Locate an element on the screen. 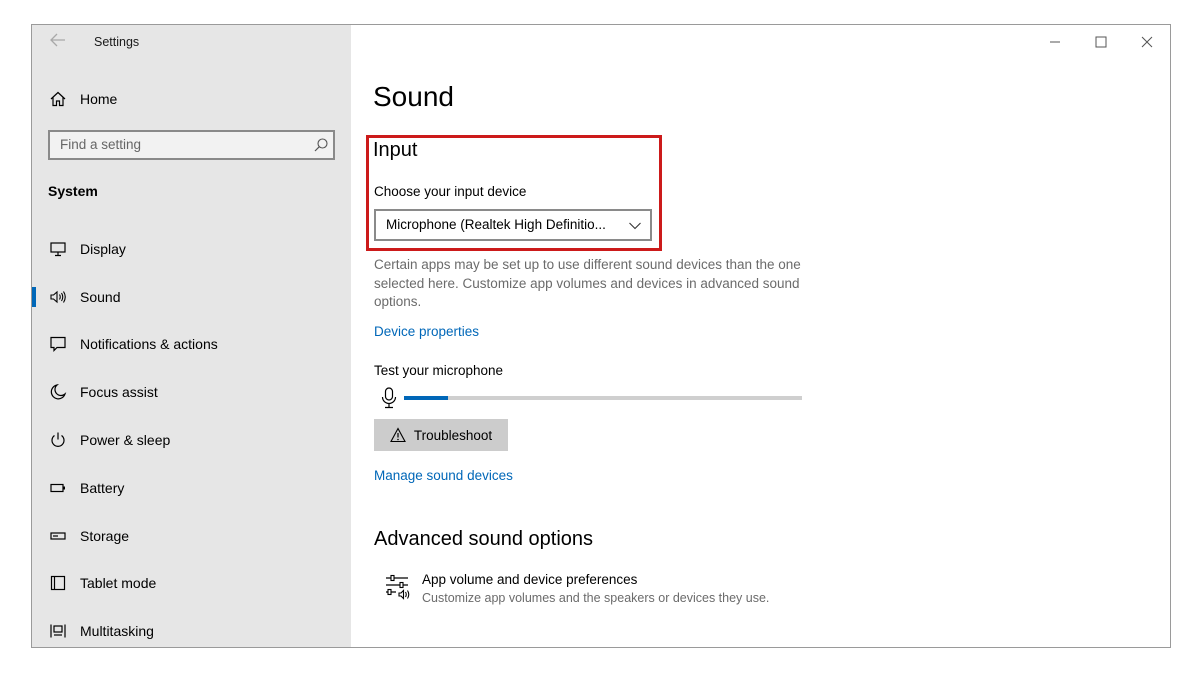 Image resolution: width=1200 pixels, height=675 pixels. app-volume-mixer-icon is located at coordinates (398, 587).